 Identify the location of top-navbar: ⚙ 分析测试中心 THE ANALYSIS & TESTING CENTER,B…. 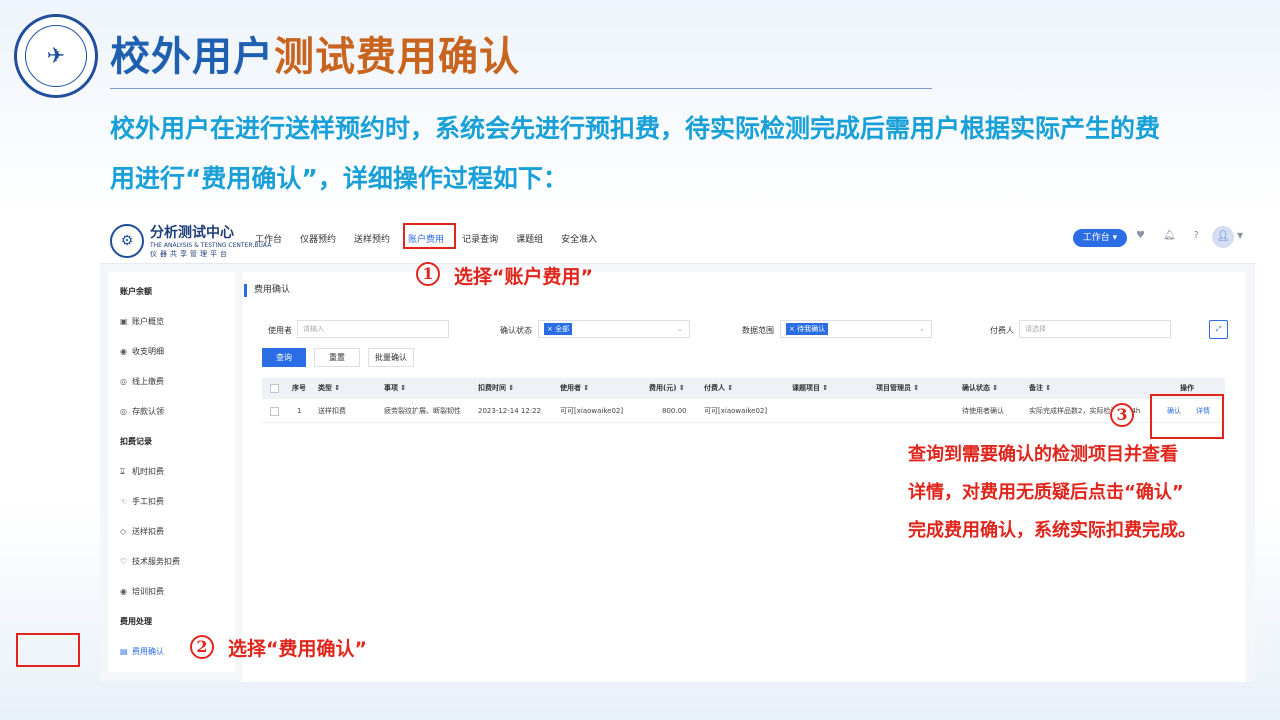
(677, 238).